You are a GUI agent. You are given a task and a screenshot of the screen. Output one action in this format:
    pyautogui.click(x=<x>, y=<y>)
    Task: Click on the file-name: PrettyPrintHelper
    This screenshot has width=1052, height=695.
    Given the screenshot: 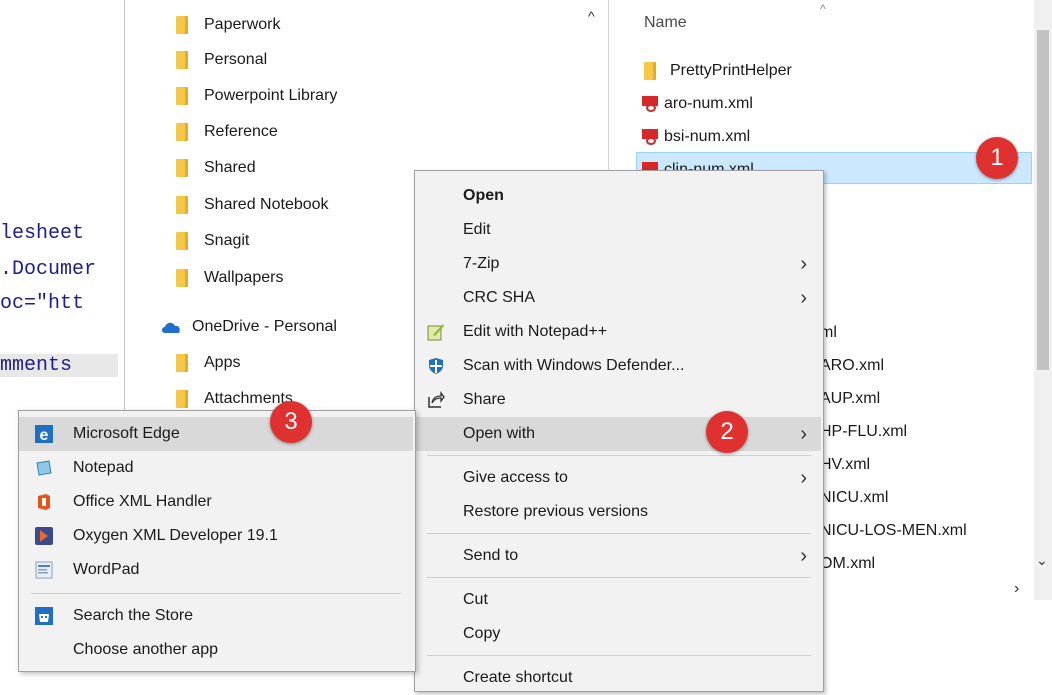 What is the action you would take?
    pyautogui.click(x=731, y=70)
    